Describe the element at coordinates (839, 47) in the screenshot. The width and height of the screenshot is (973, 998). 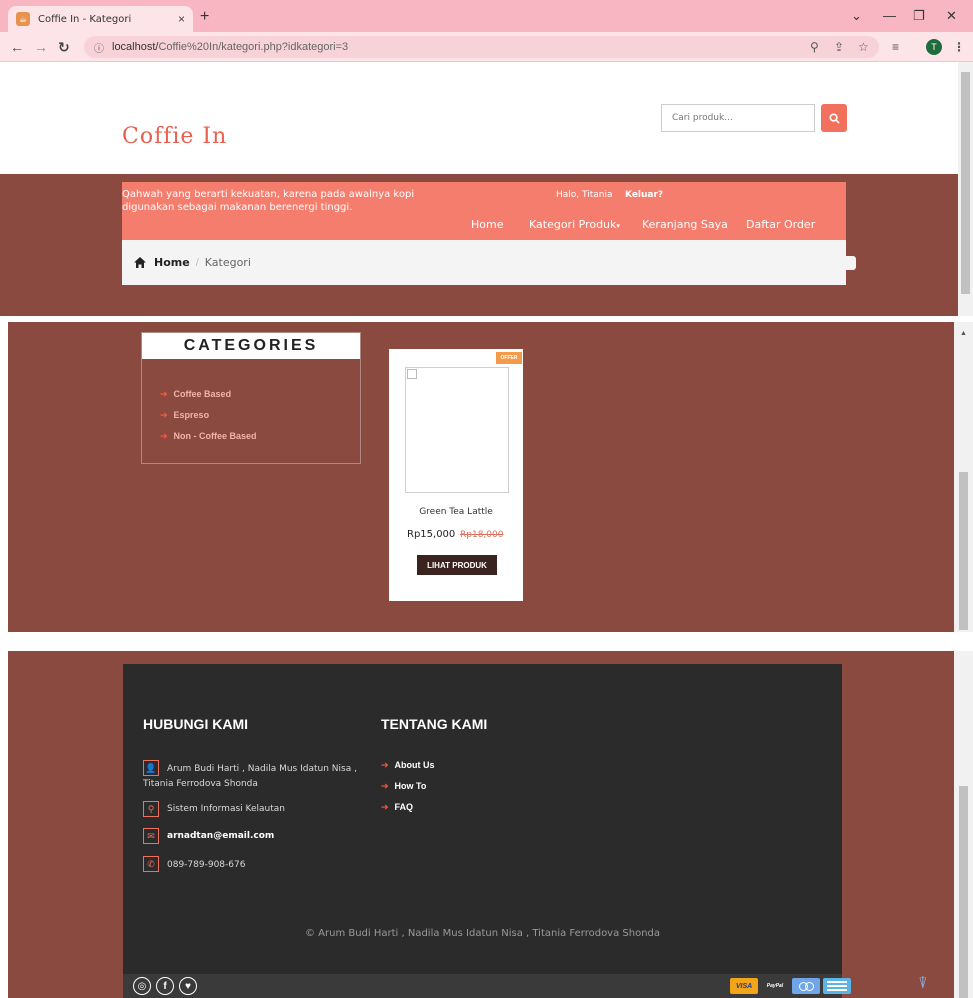
I see `share-icon: ⇪` at that location.